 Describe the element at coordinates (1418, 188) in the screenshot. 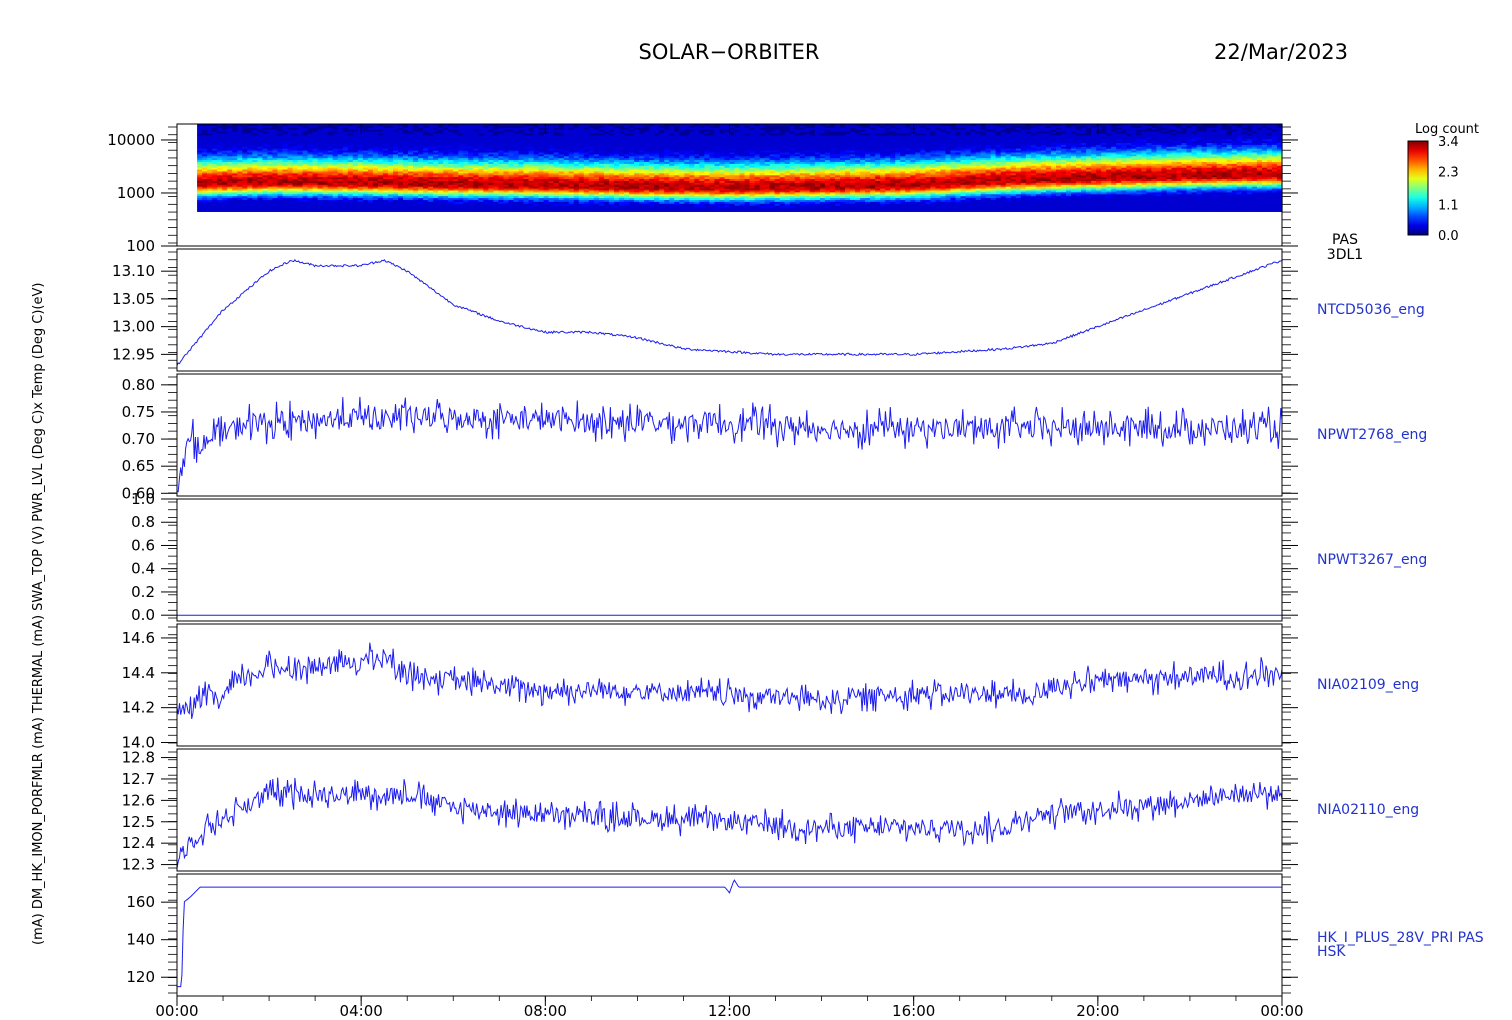

I see `colorbar-gradient` at that location.